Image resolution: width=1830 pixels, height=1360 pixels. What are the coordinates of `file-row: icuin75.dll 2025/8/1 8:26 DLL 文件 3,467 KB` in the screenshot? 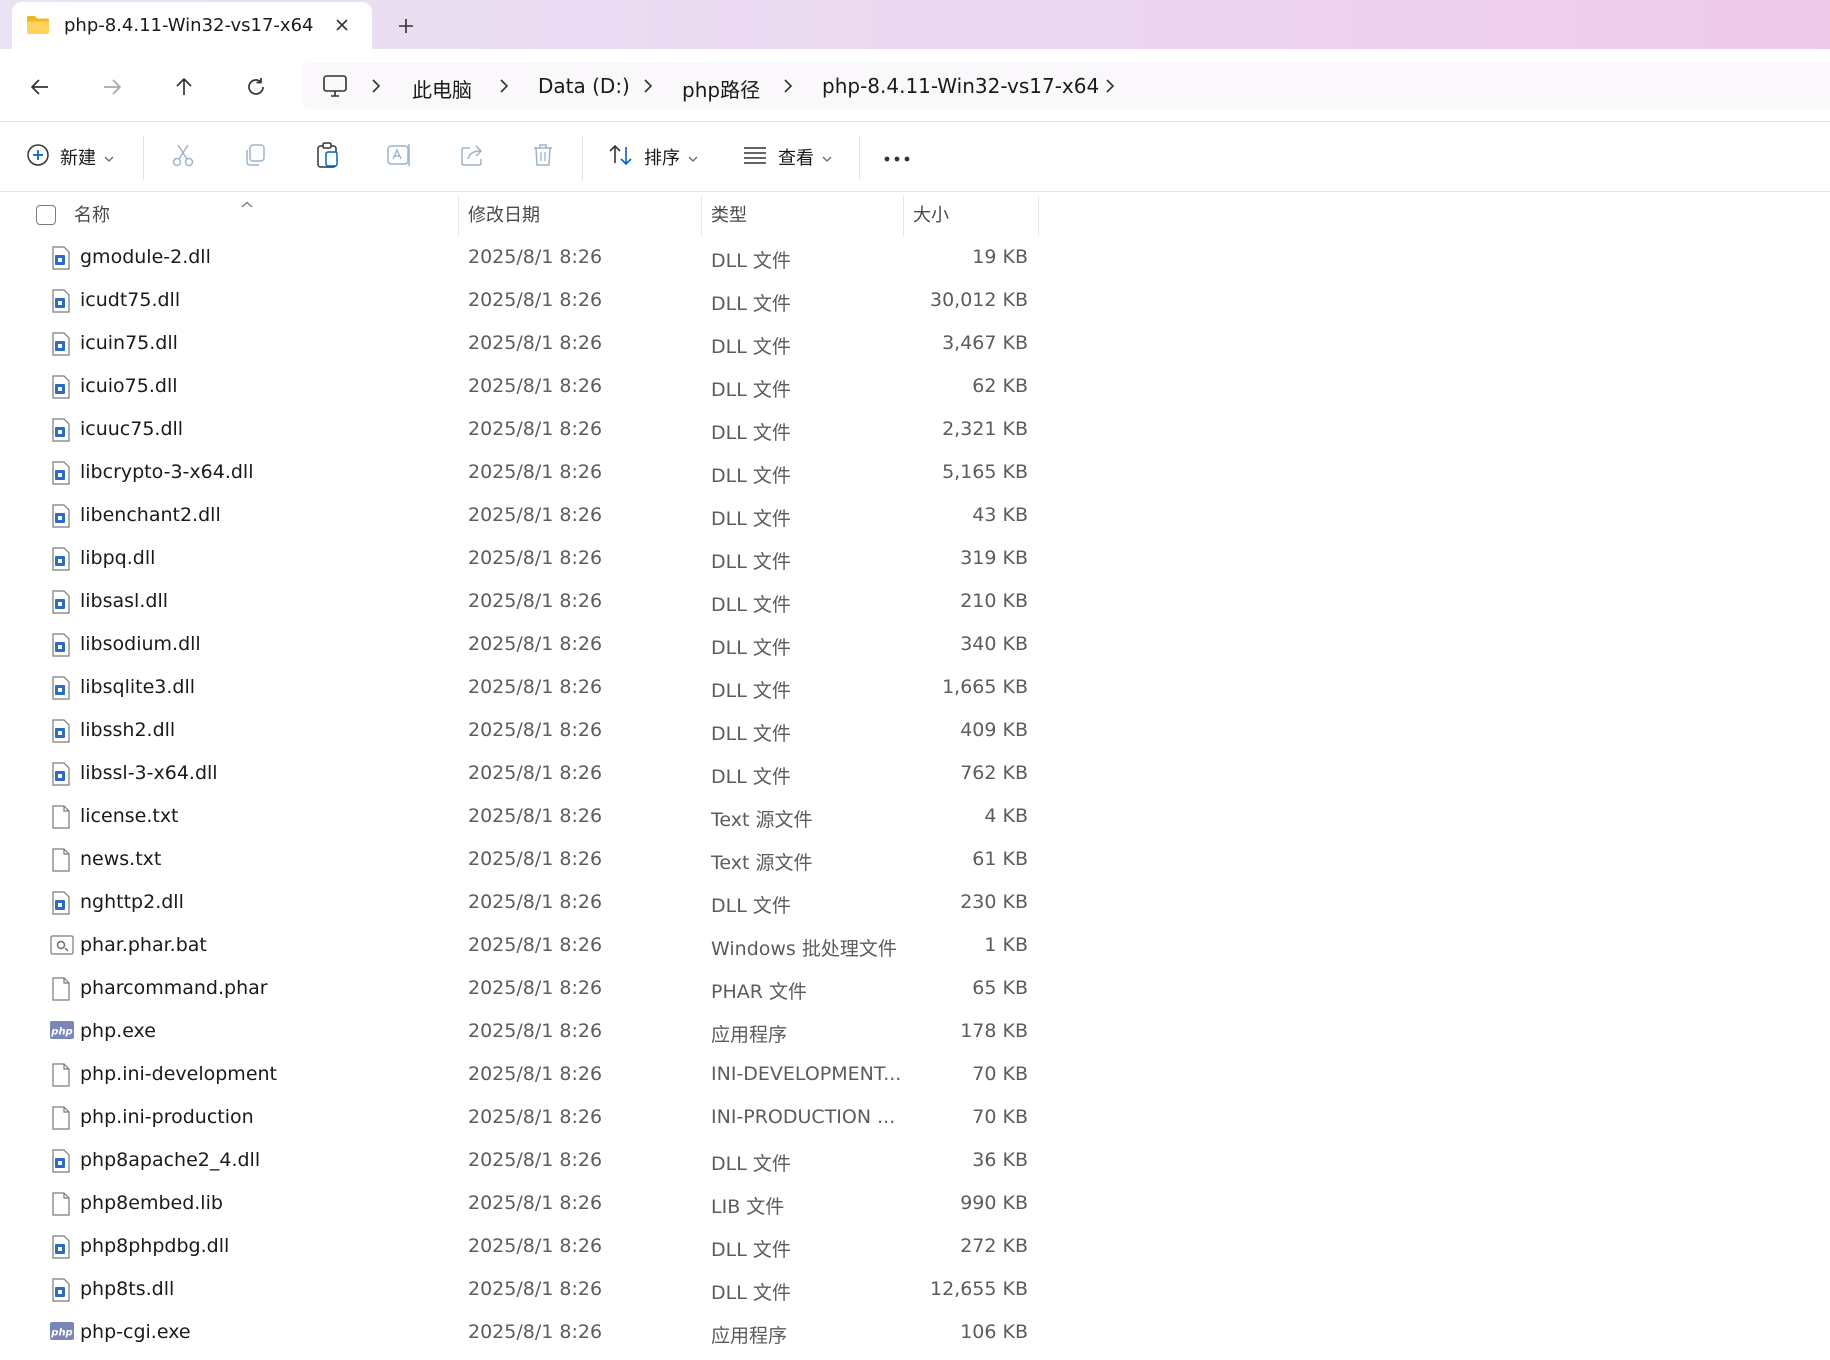 It's located at (520, 343).